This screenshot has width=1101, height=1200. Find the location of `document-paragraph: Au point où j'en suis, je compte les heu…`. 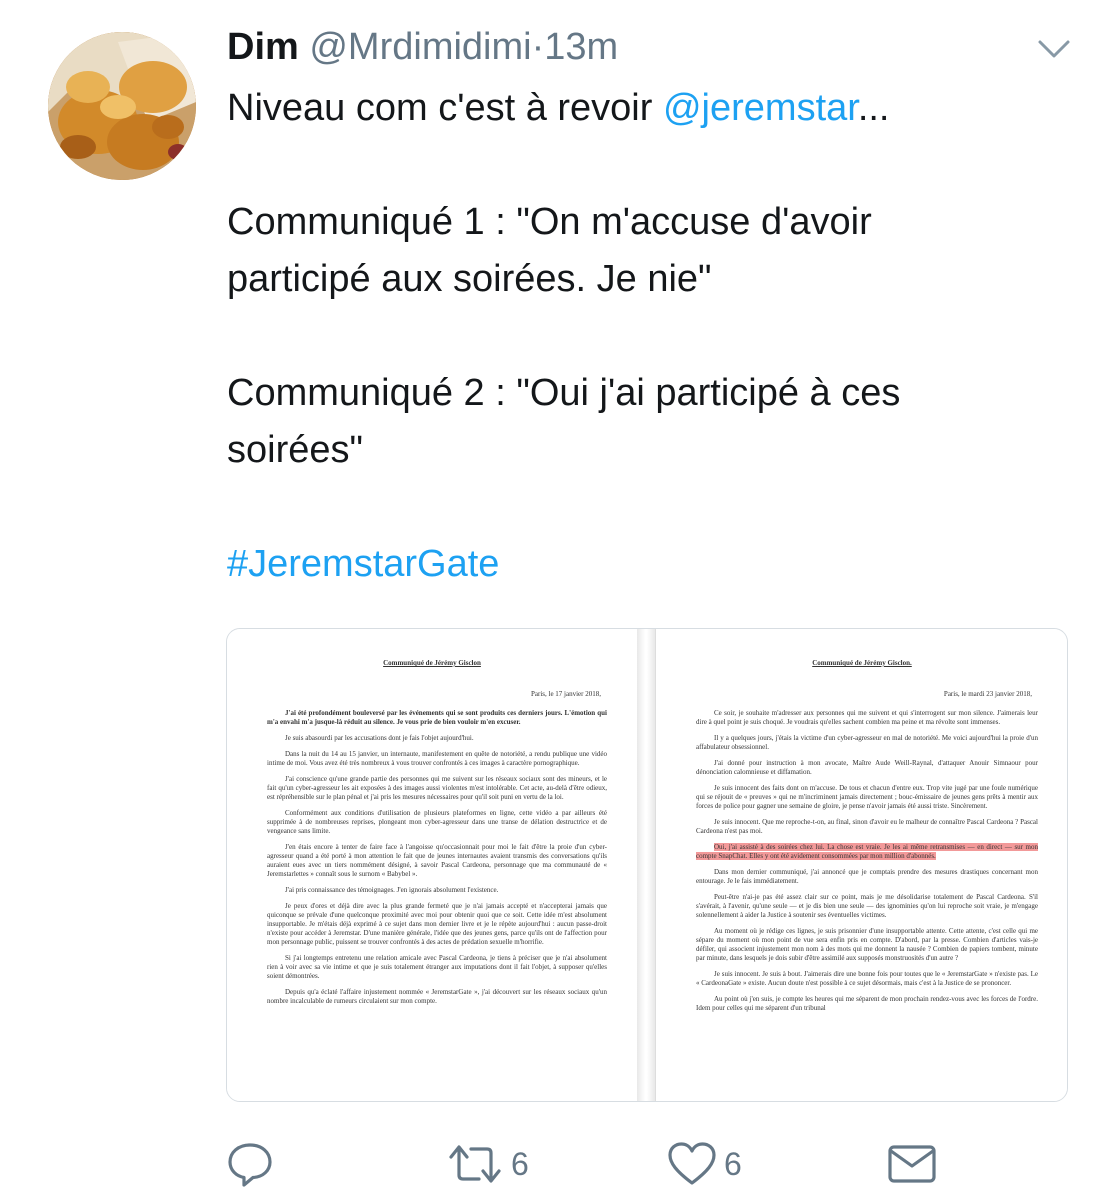

document-paragraph: Au point où j'en suis, je compte les heu… is located at coordinates (867, 1003).